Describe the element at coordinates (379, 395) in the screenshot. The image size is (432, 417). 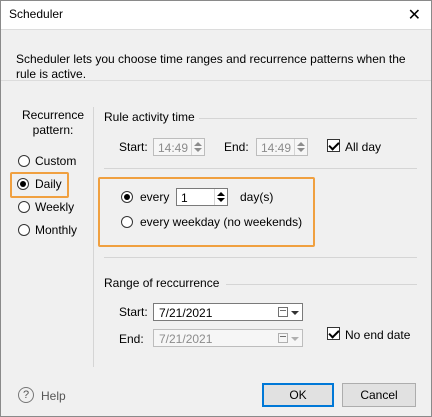
I see `cancel-button: Cancel` at that location.